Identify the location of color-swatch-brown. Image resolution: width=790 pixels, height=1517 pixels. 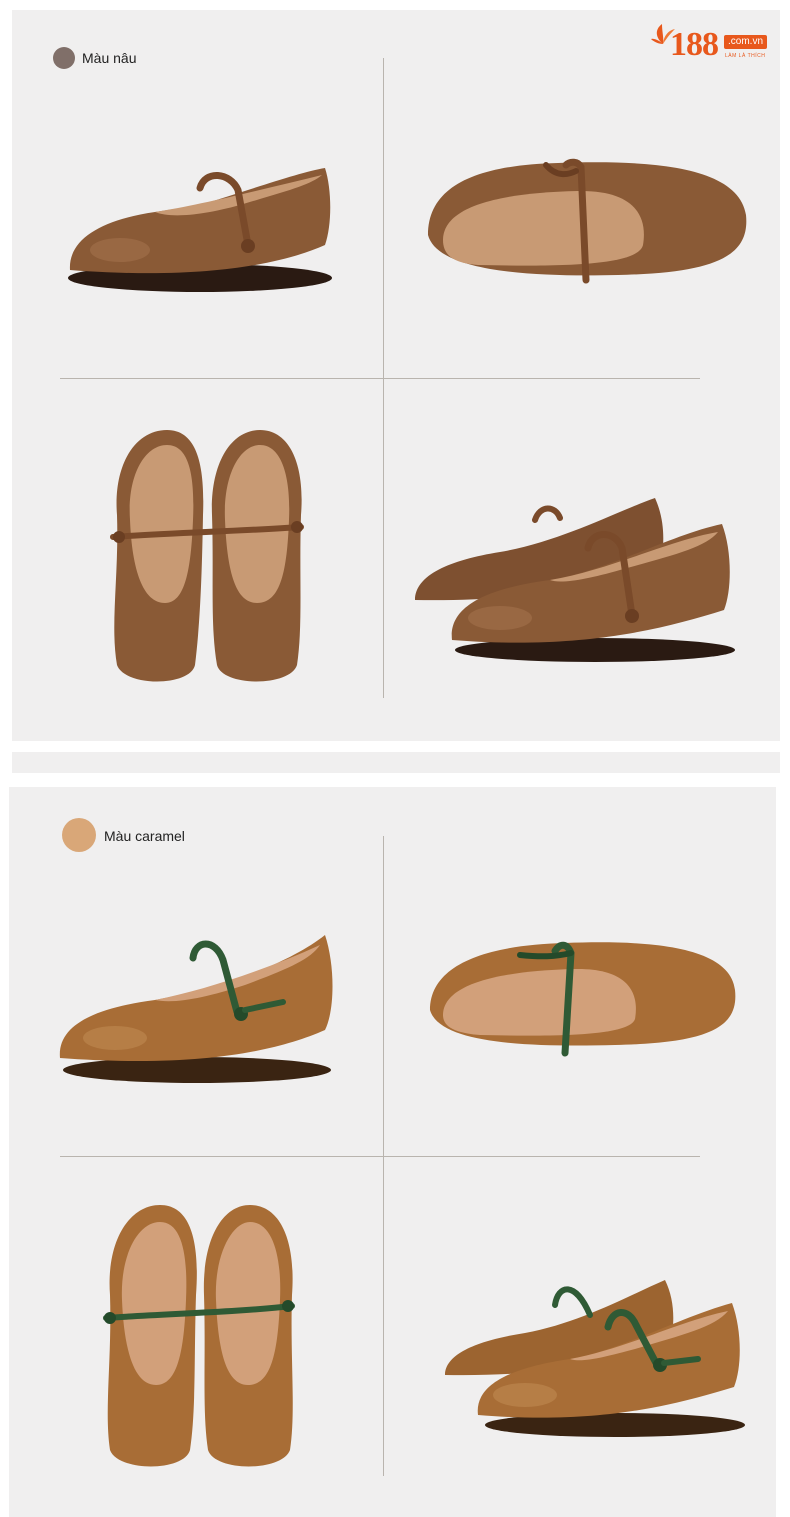
(64, 58).